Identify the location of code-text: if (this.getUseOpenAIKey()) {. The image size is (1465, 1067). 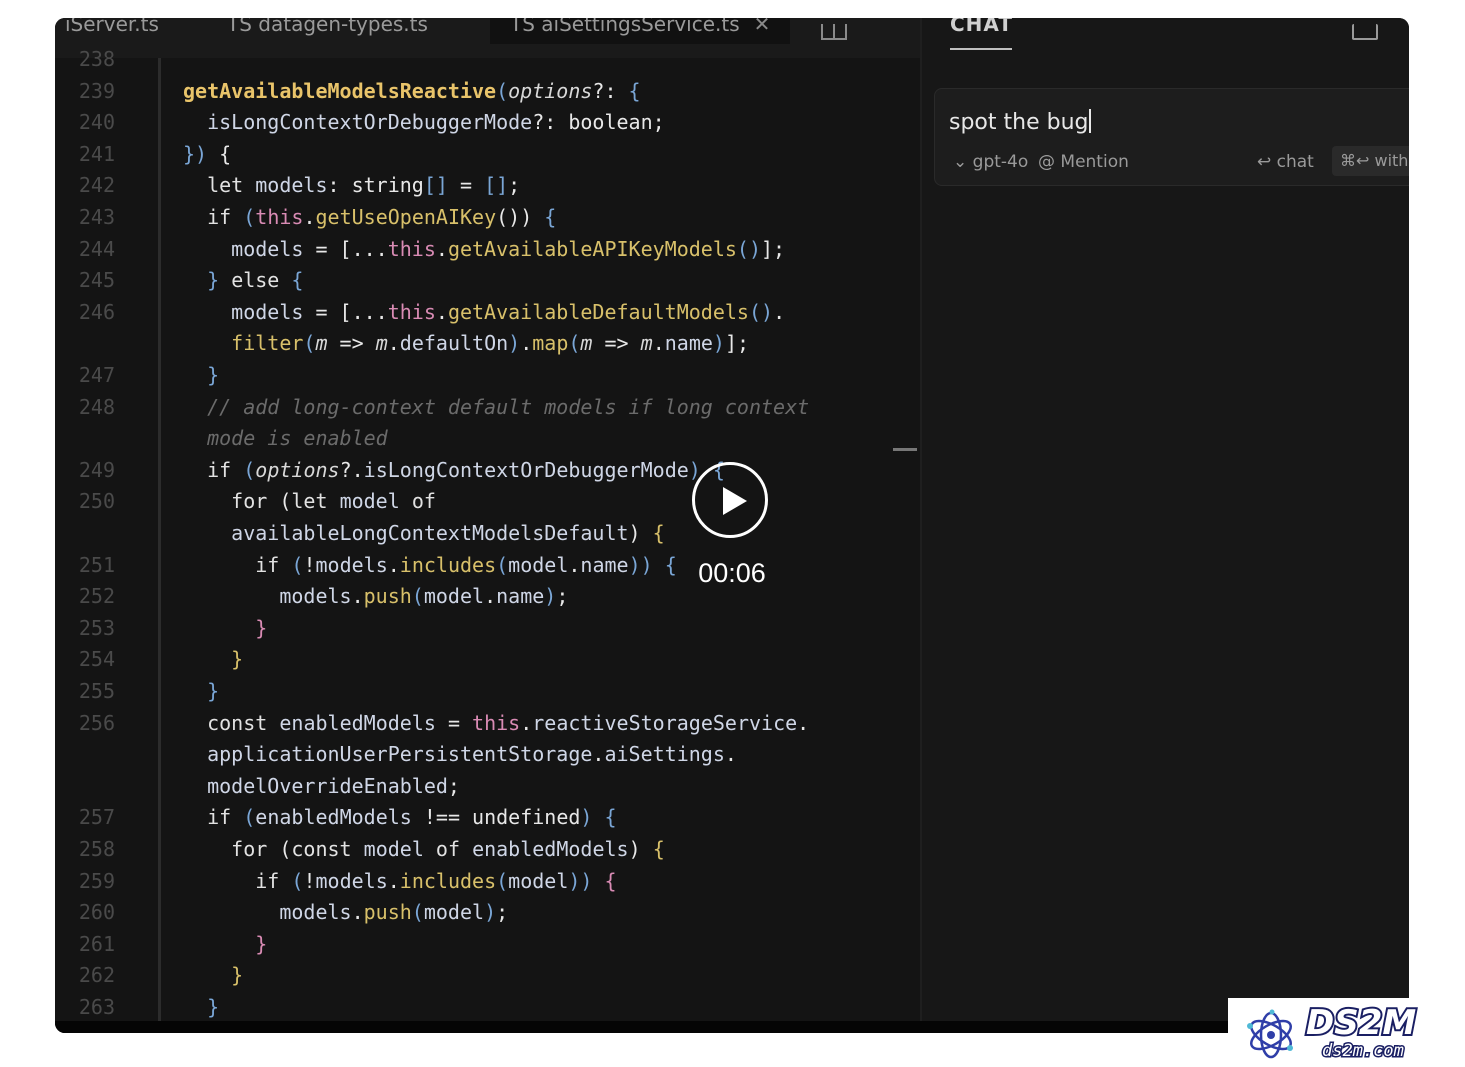
(382, 217).